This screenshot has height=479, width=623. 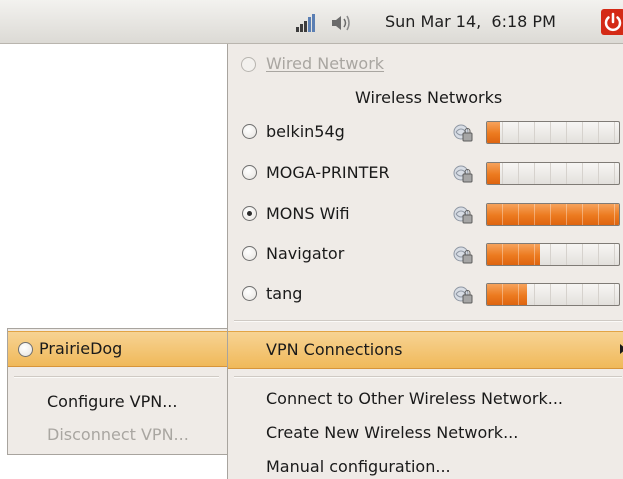 What do you see at coordinates (425, 254) in the screenshot?
I see `network-item-navigator: Navigator` at bounding box center [425, 254].